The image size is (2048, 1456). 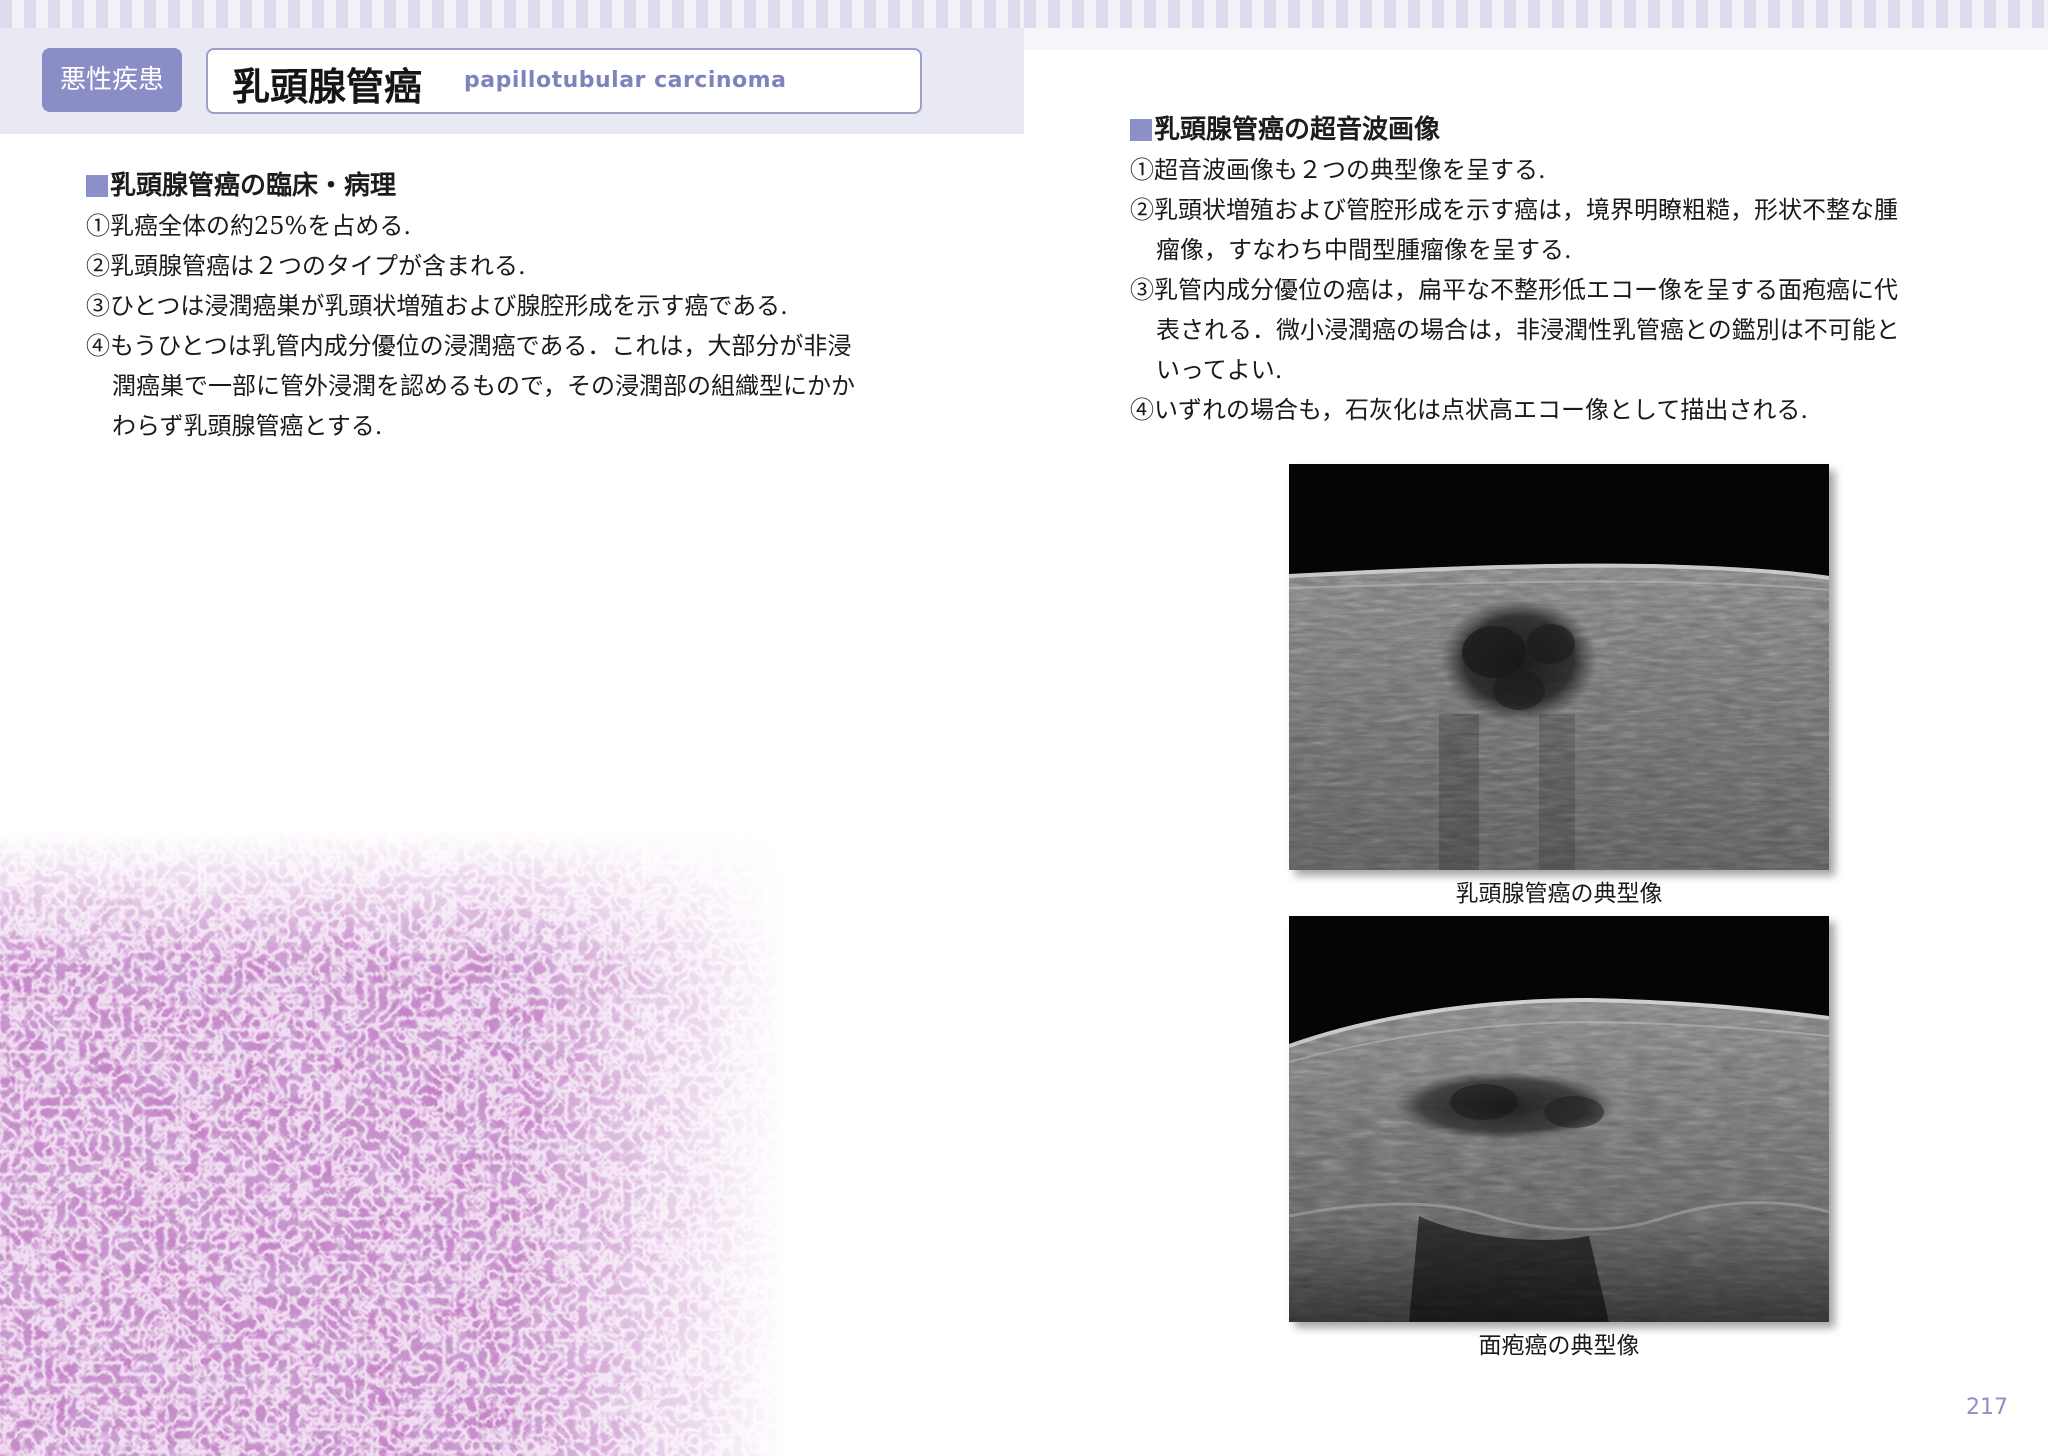 What do you see at coordinates (470, 186) in the screenshot?
I see `section-heading: 乳頭腺管癌の臨床・病理` at bounding box center [470, 186].